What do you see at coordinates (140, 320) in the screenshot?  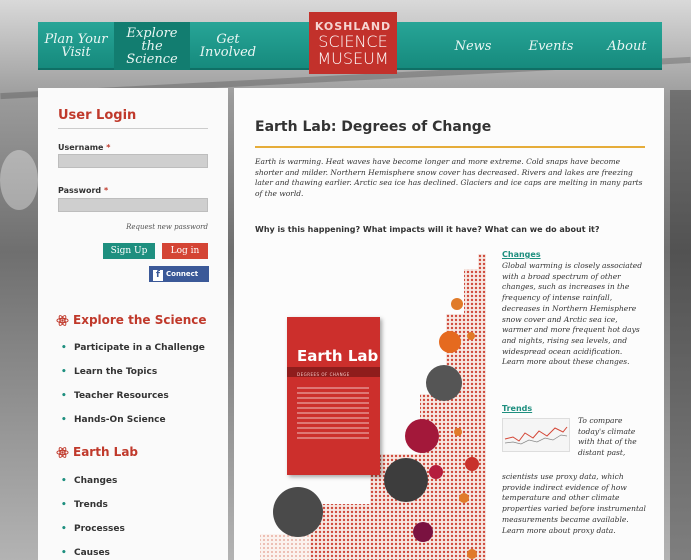 I see `explore-science-title: Explore the Science` at bounding box center [140, 320].